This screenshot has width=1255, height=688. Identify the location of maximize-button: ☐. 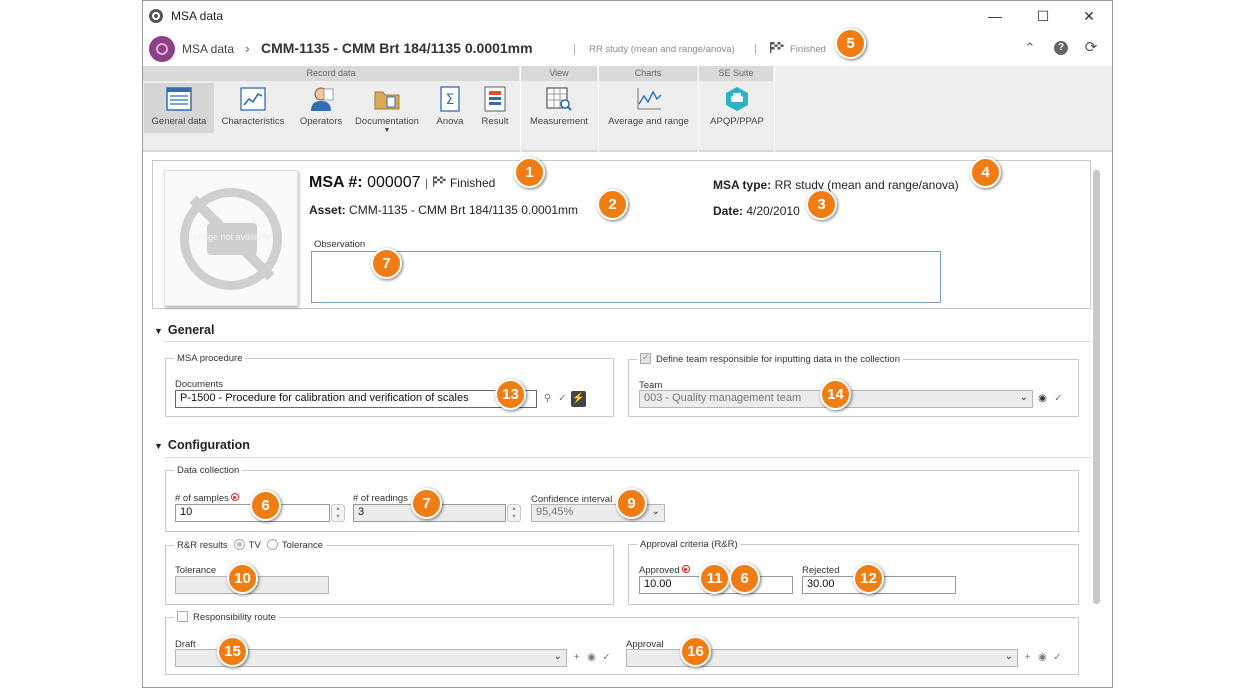
(1043, 16).